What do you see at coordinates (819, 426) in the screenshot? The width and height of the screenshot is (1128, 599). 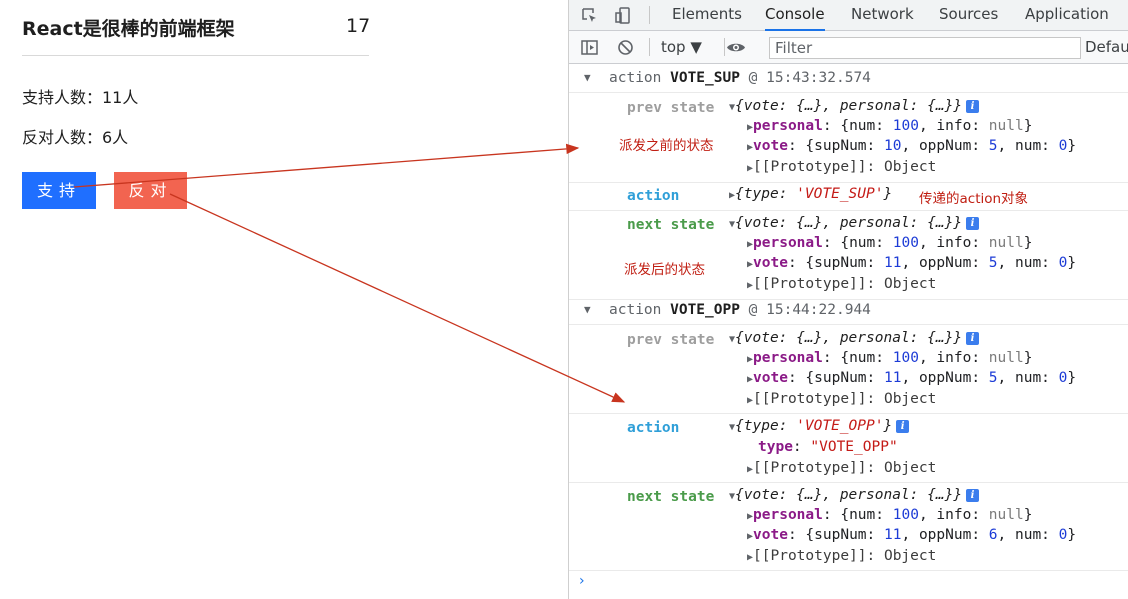 I see `action-summary: ▼{type: 'VOTE_OPP'} i` at bounding box center [819, 426].